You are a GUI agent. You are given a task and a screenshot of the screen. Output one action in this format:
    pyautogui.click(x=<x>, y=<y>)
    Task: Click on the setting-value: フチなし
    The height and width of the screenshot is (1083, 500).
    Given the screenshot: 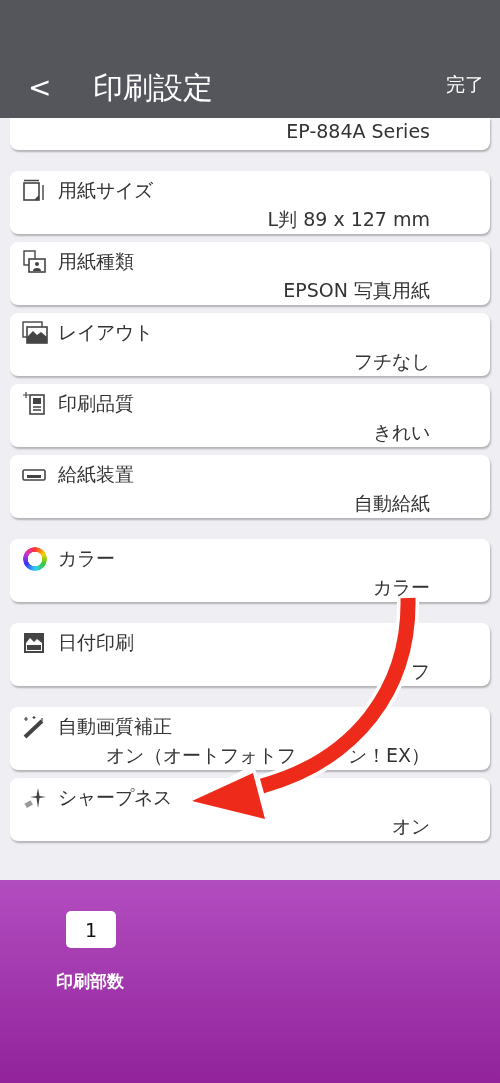 What is the action you would take?
    pyautogui.click(x=392, y=361)
    